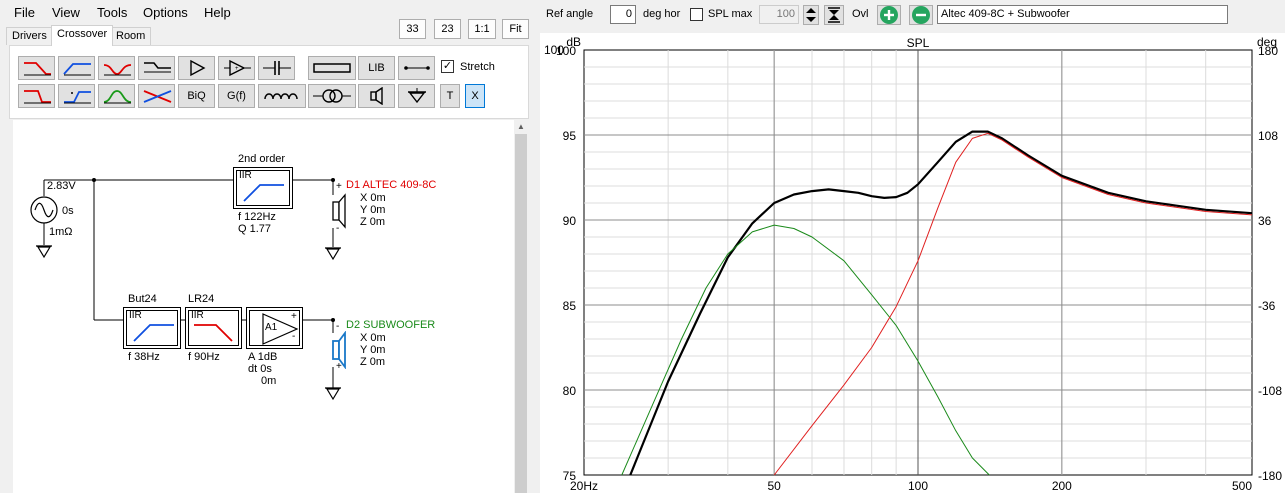 This screenshot has width=1285, height=493. What do you see at coordinates (447, 29) in the screenshot?
I see `zoom-23-button: 23` at bounding box center [447, 29].